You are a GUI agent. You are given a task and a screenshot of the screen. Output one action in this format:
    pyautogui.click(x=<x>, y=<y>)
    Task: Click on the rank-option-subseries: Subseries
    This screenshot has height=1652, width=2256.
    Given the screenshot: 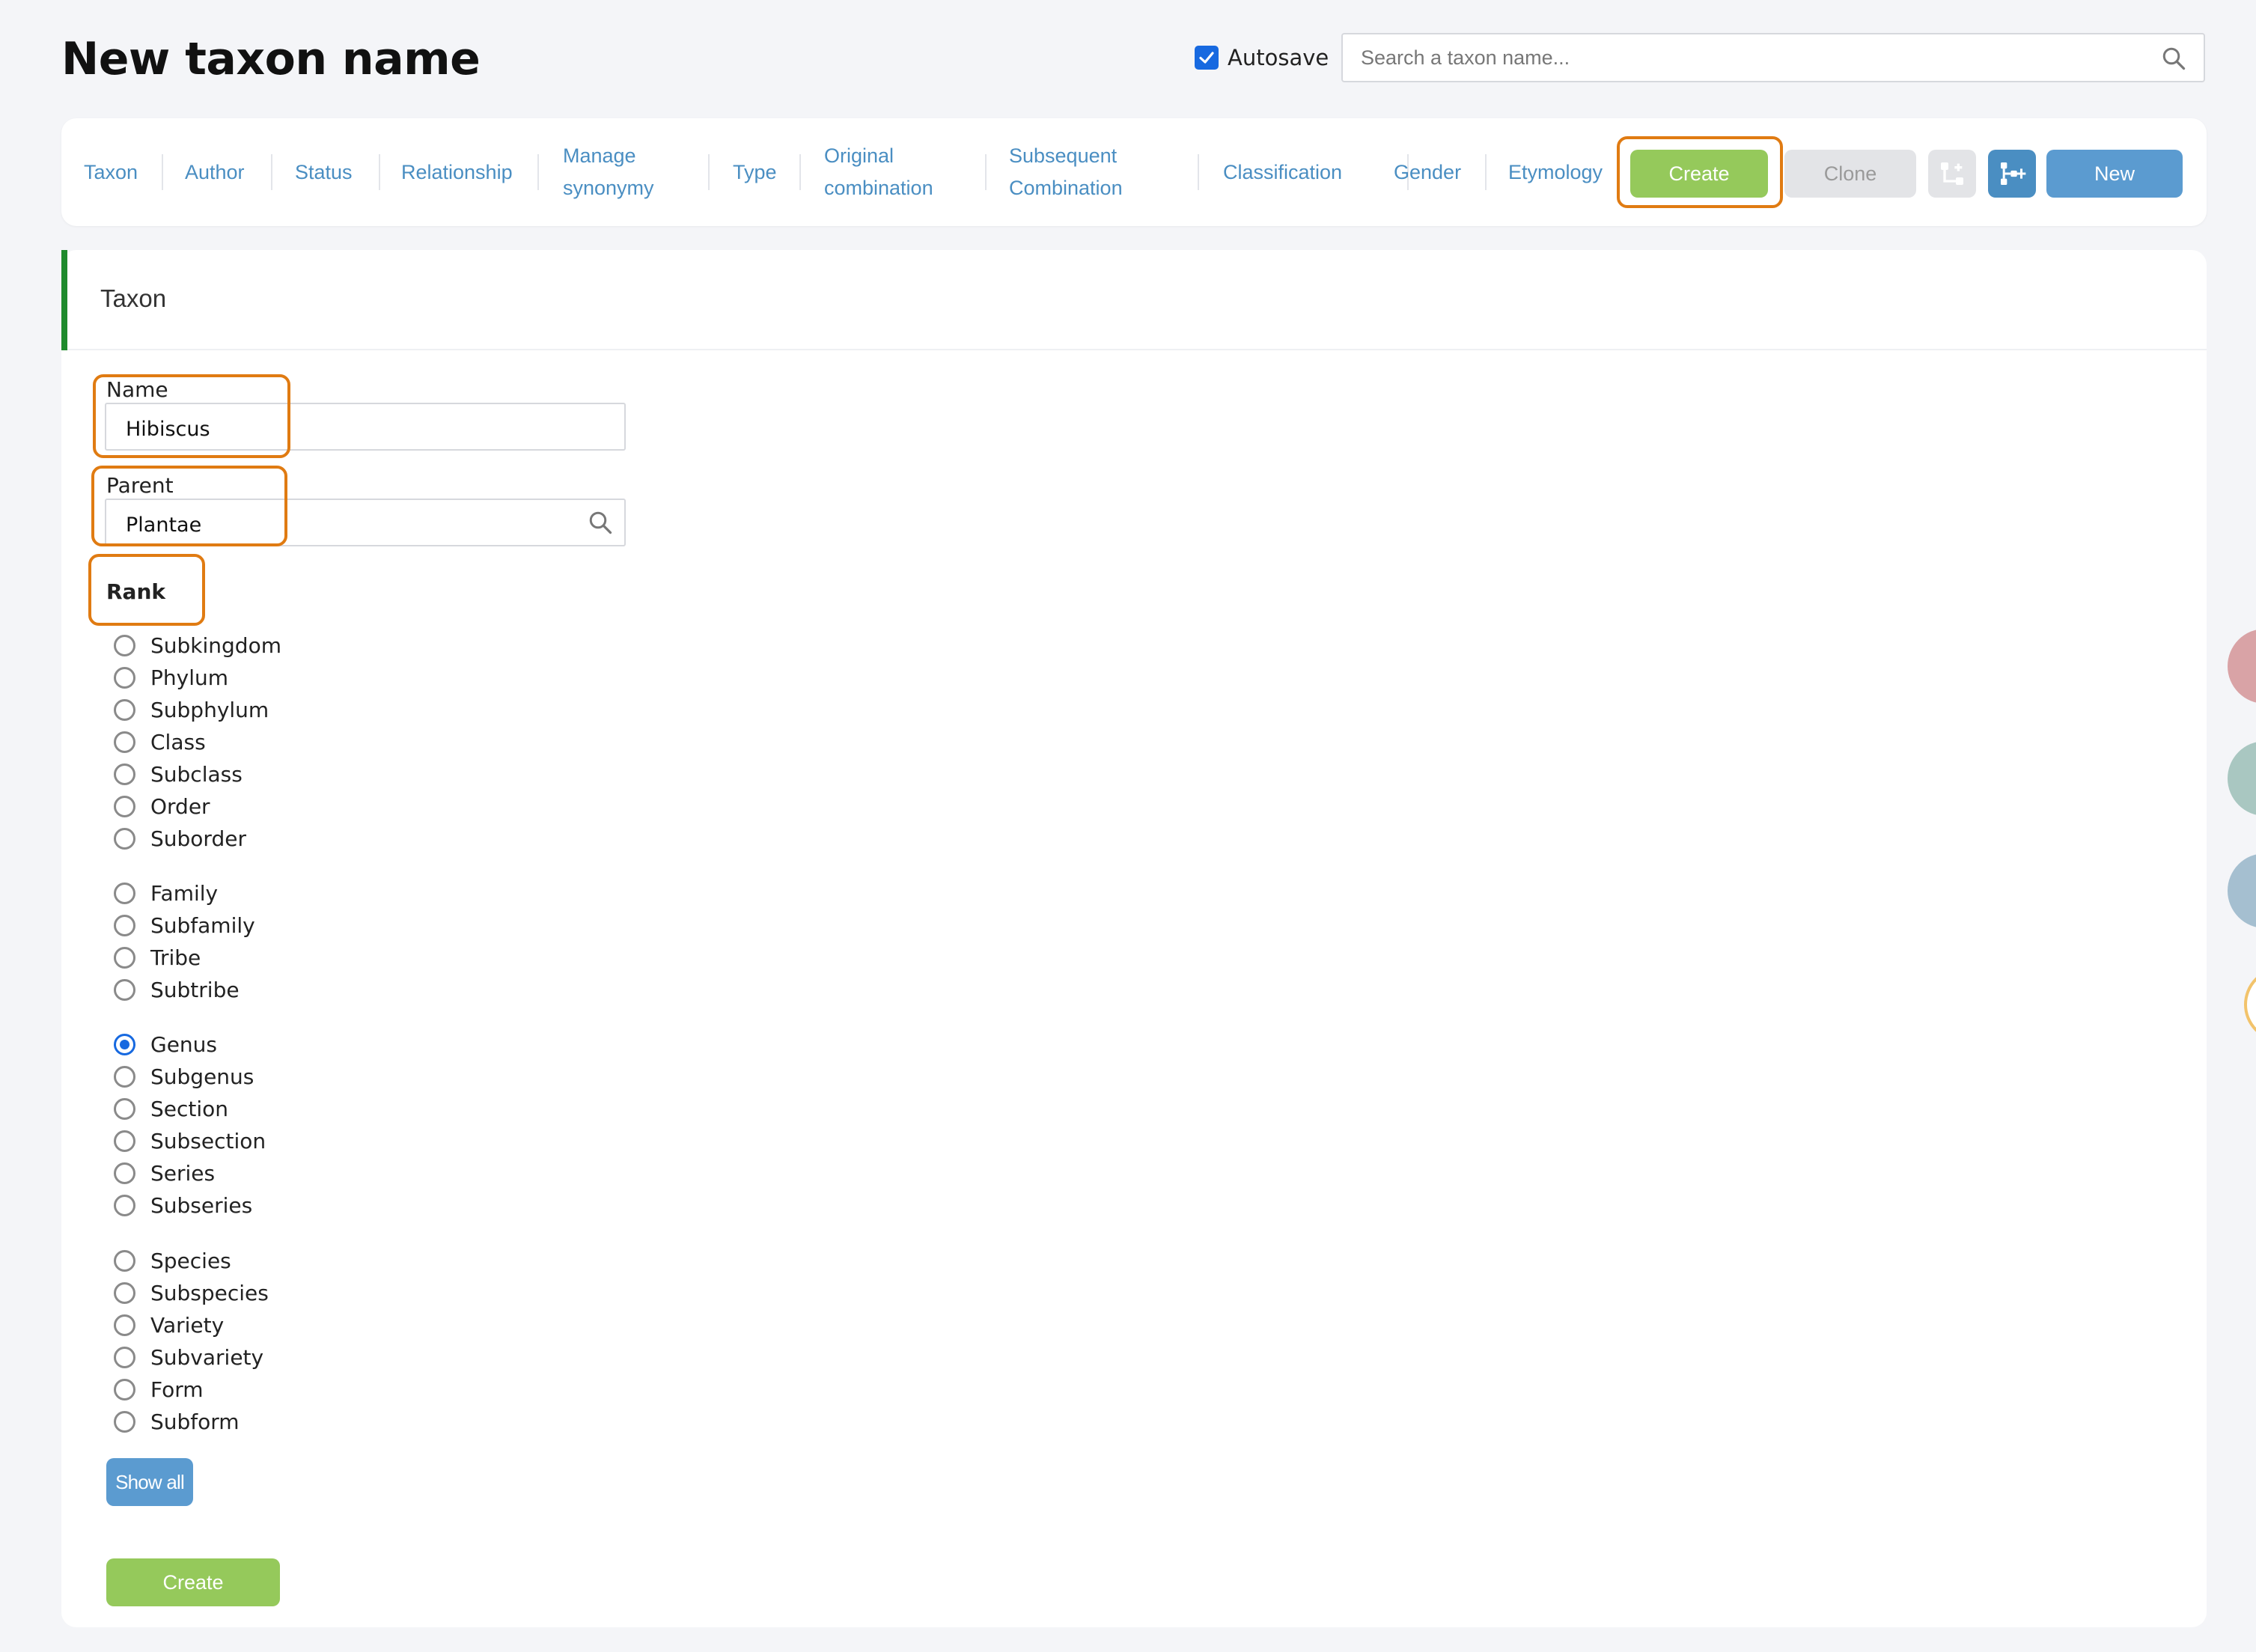 What is the action you would take?
    pyautogui.click(x=183, y=1205)
    